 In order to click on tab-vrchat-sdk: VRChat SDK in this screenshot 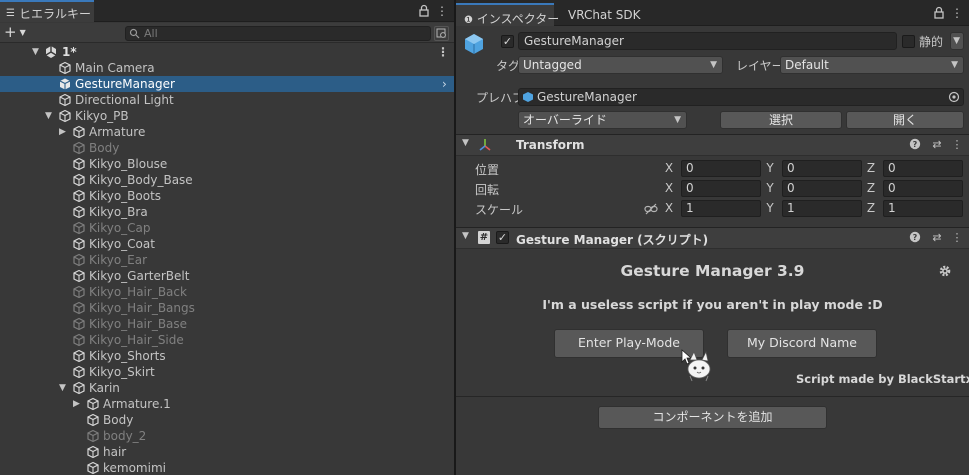, I will do `click(604, 14)`.